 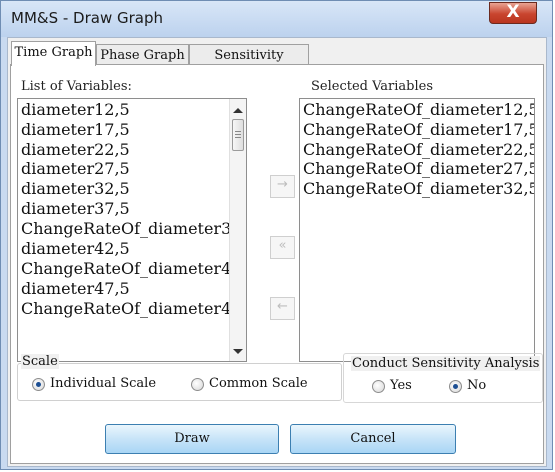 I want to click on individual-scale-radio, so click(x=38, y=384).